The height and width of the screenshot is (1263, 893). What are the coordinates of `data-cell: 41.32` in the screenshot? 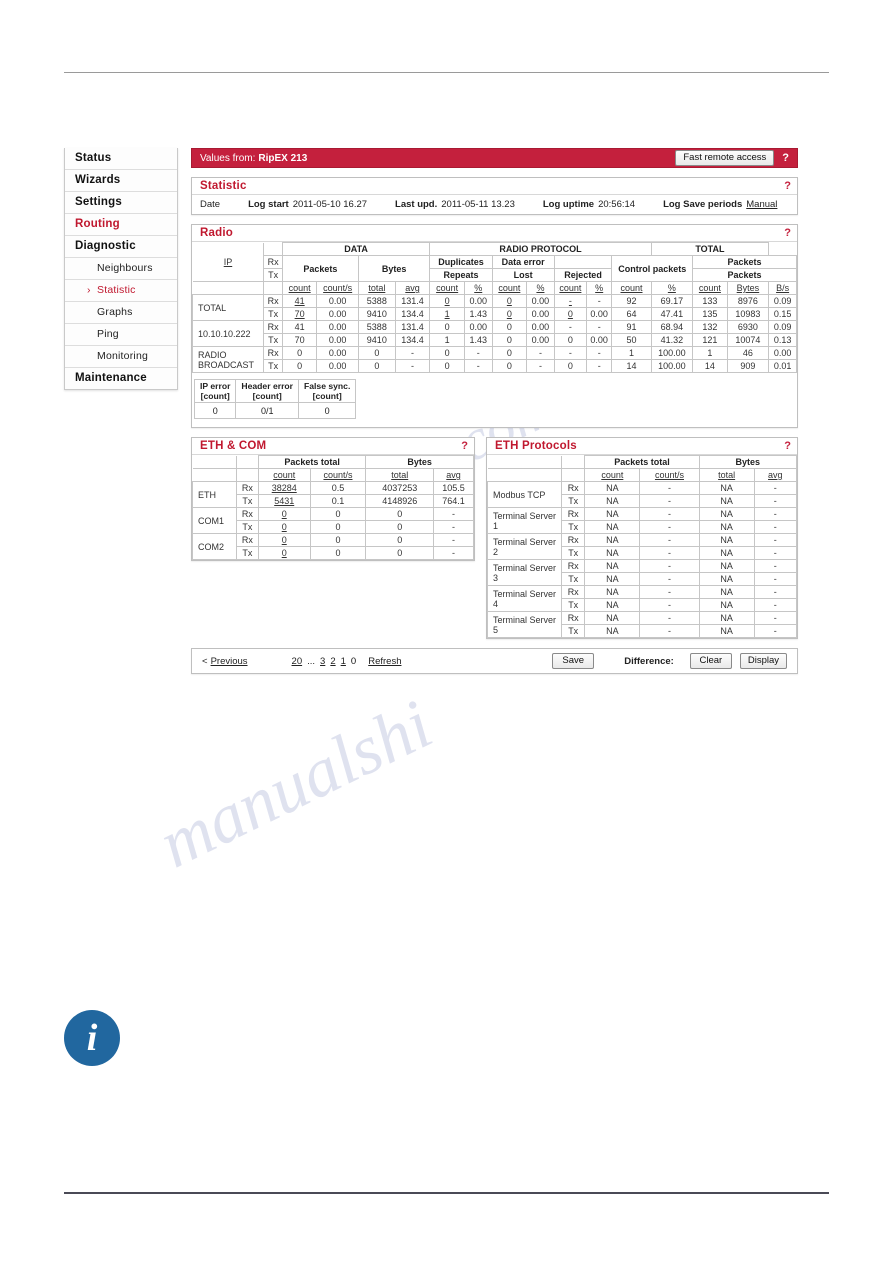 It's located at (672, 340).